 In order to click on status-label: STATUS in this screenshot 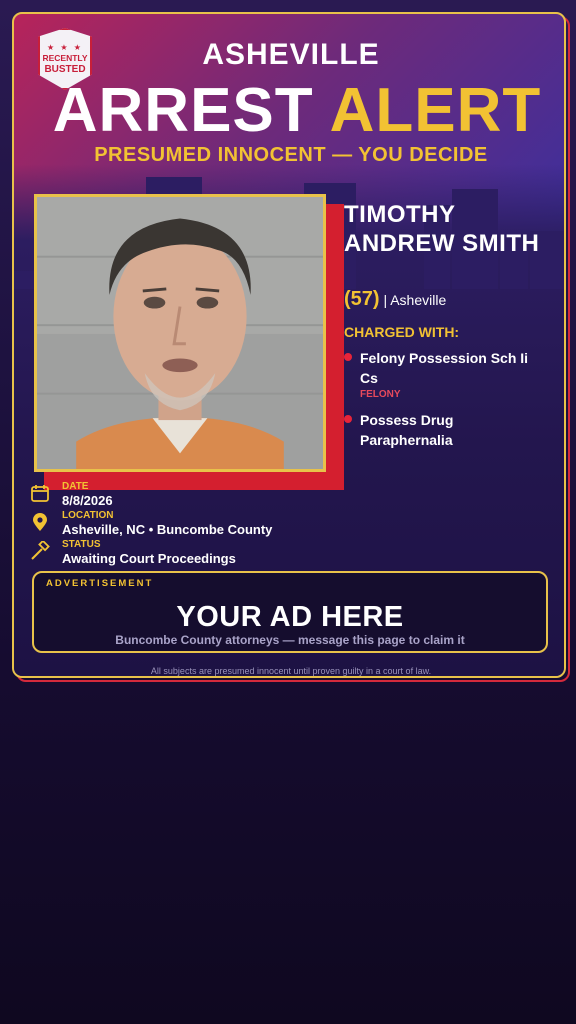, I will do `click(81, 544)`.